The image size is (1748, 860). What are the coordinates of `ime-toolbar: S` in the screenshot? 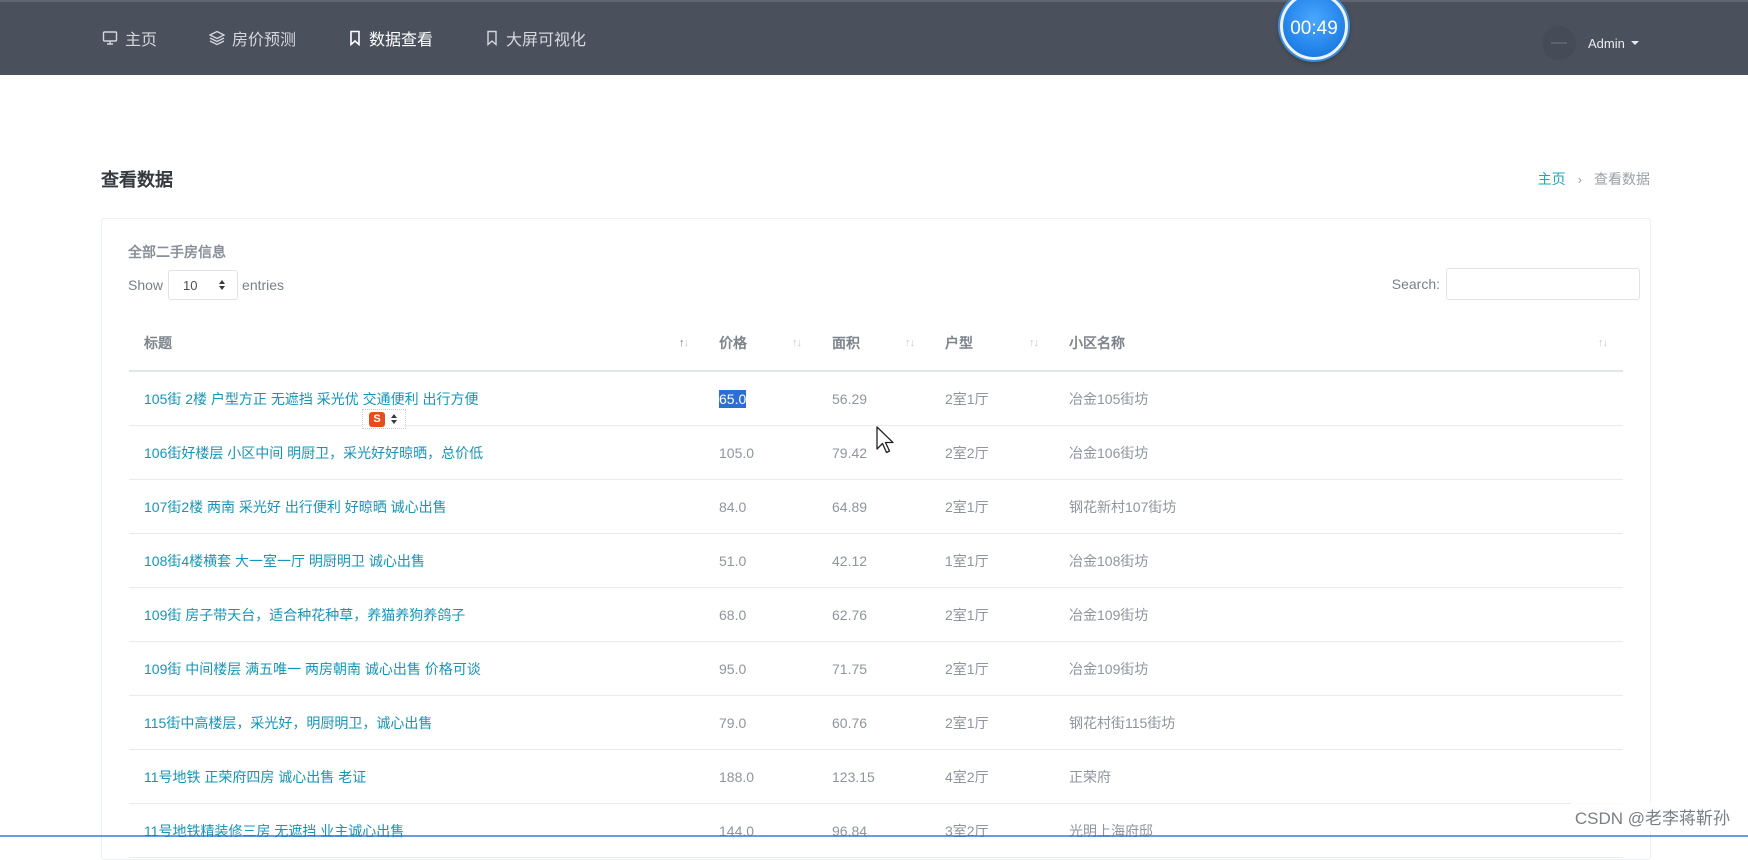 It's located at (384, 419).